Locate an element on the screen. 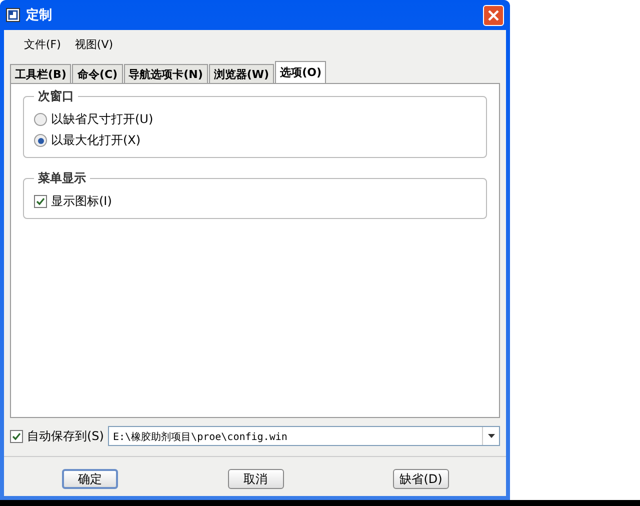 The width and height of the screenshot is (640, 506). tab: 浏览器(W) is located at coordinates (241, 73).